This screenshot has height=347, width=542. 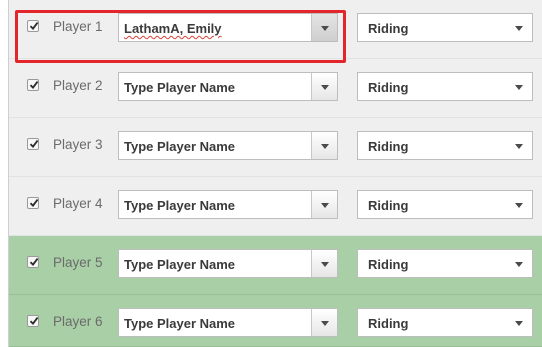 I want to click on player-5-category-select: Riding, so click(x=445, y=263).